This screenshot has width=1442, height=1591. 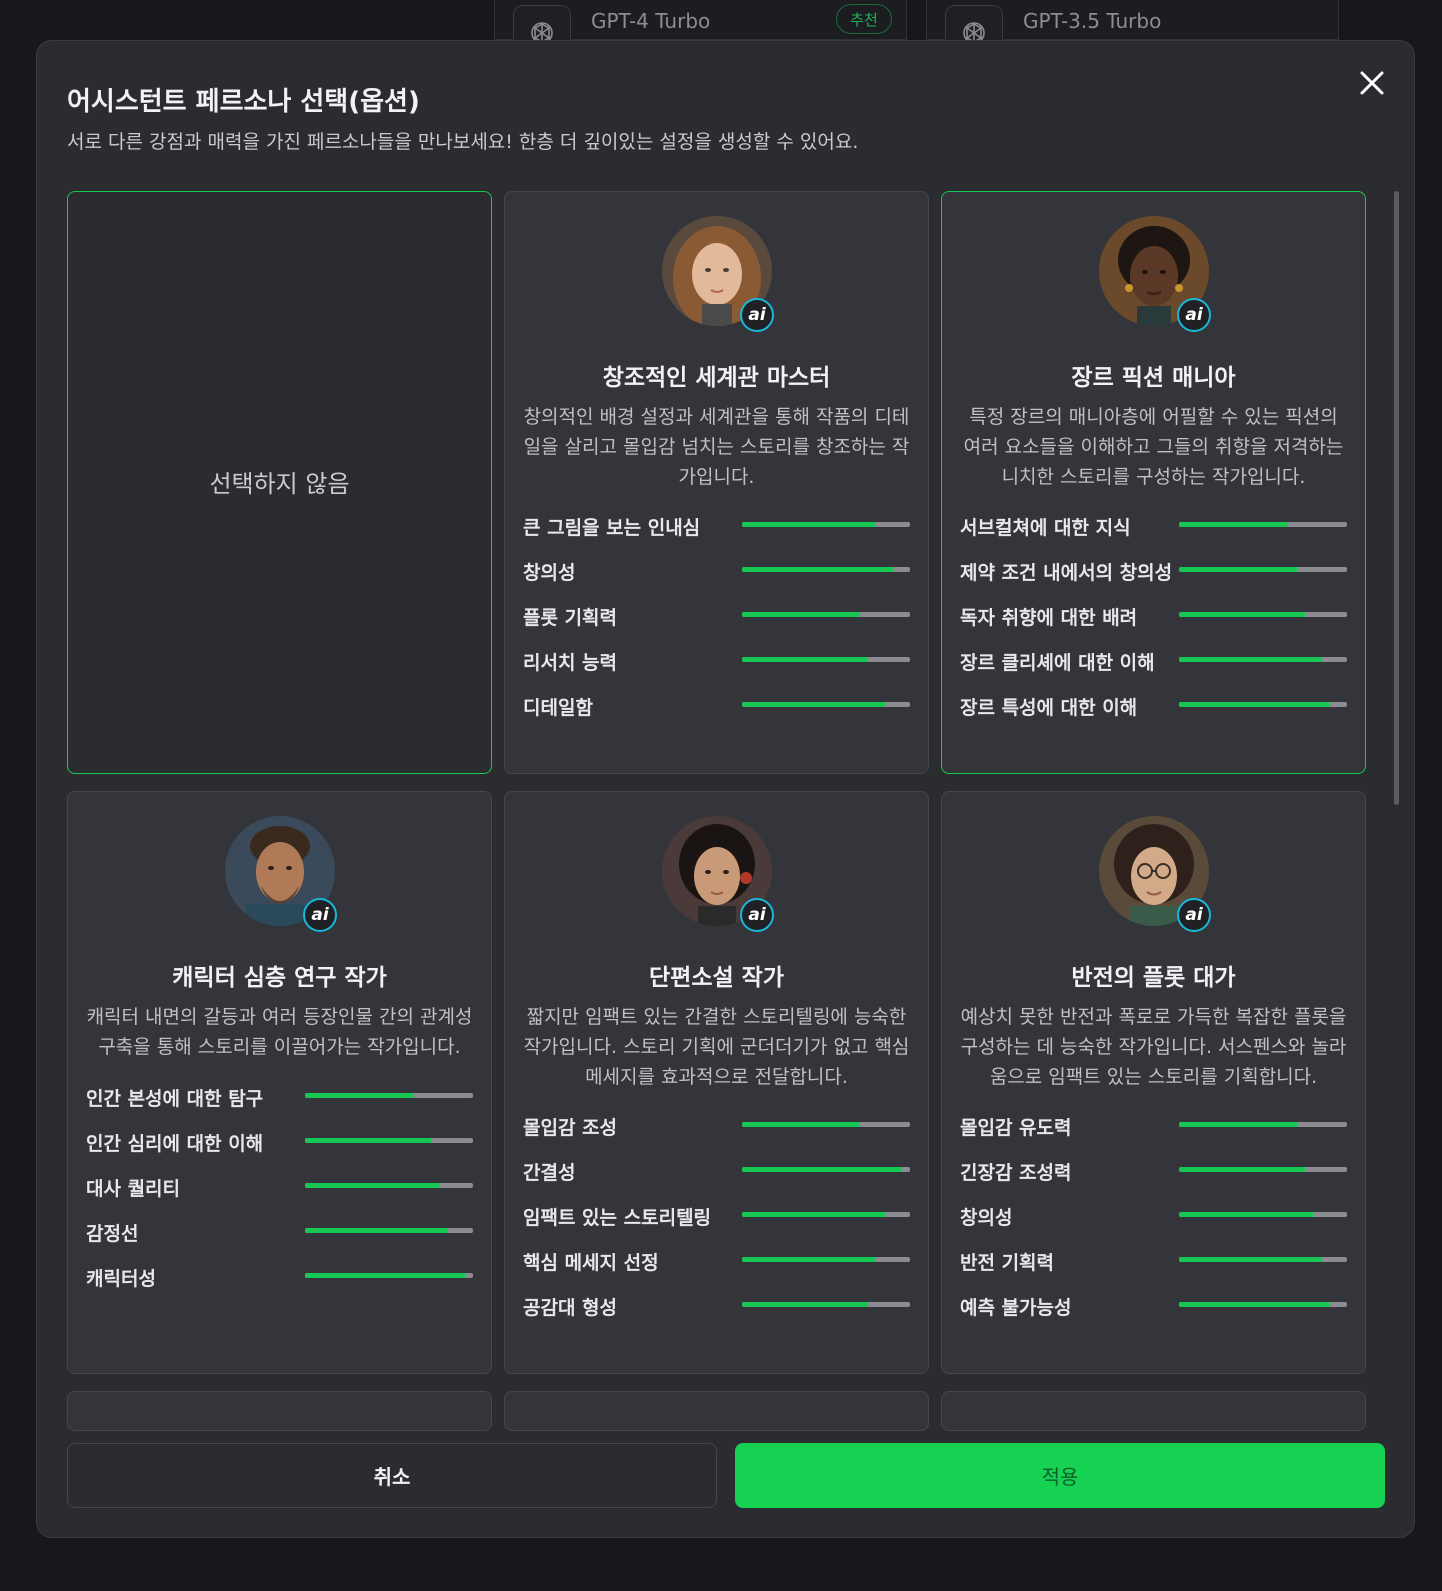 I want to click on close-icon, so click(x=1372, y=83).